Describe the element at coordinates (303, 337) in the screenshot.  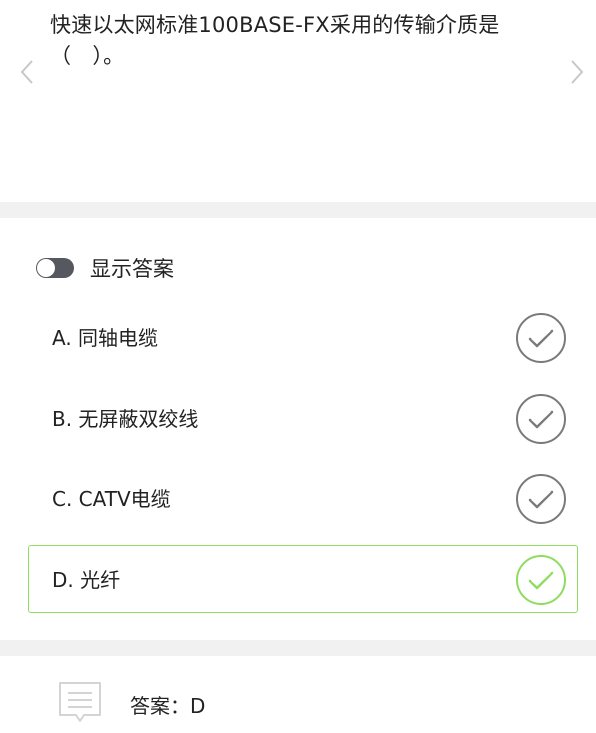
I see `option-a: A. 同轴电缆` at that location.